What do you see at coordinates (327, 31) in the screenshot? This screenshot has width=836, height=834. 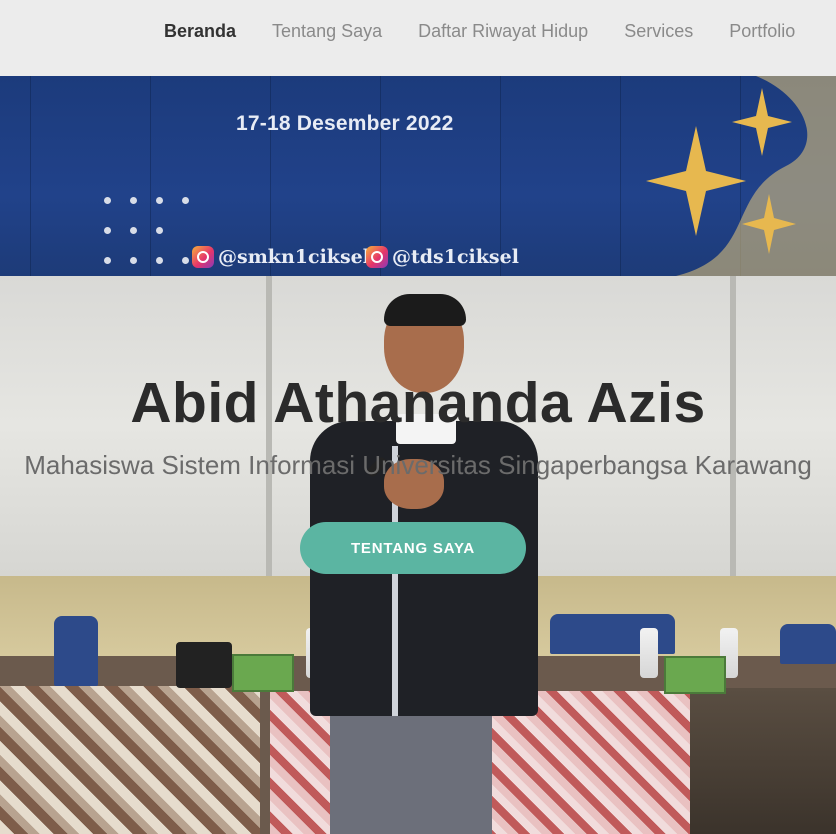 I see `nav-item-tentang-saya: Tentang Saya` at bounding box center [327, 31].